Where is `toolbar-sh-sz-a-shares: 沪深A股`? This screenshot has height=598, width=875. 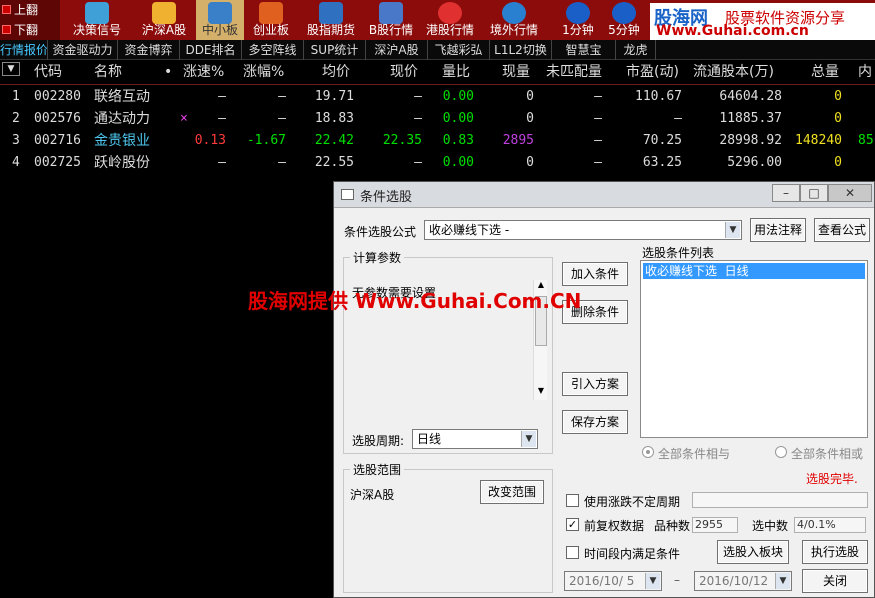 toolbar-sh-sz-a-shares: 沪深A股 is located at coordinates (164, 20).